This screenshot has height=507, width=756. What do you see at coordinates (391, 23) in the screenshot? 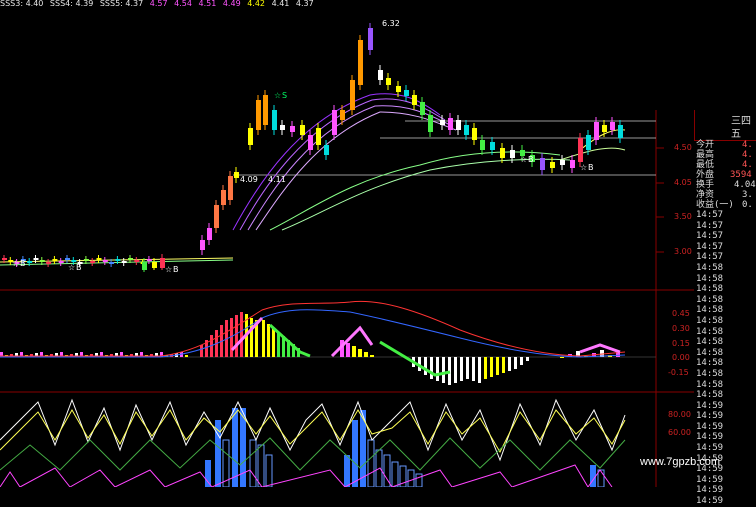
I see `high-price-label: 6.32` at bounding box center [391, 23].